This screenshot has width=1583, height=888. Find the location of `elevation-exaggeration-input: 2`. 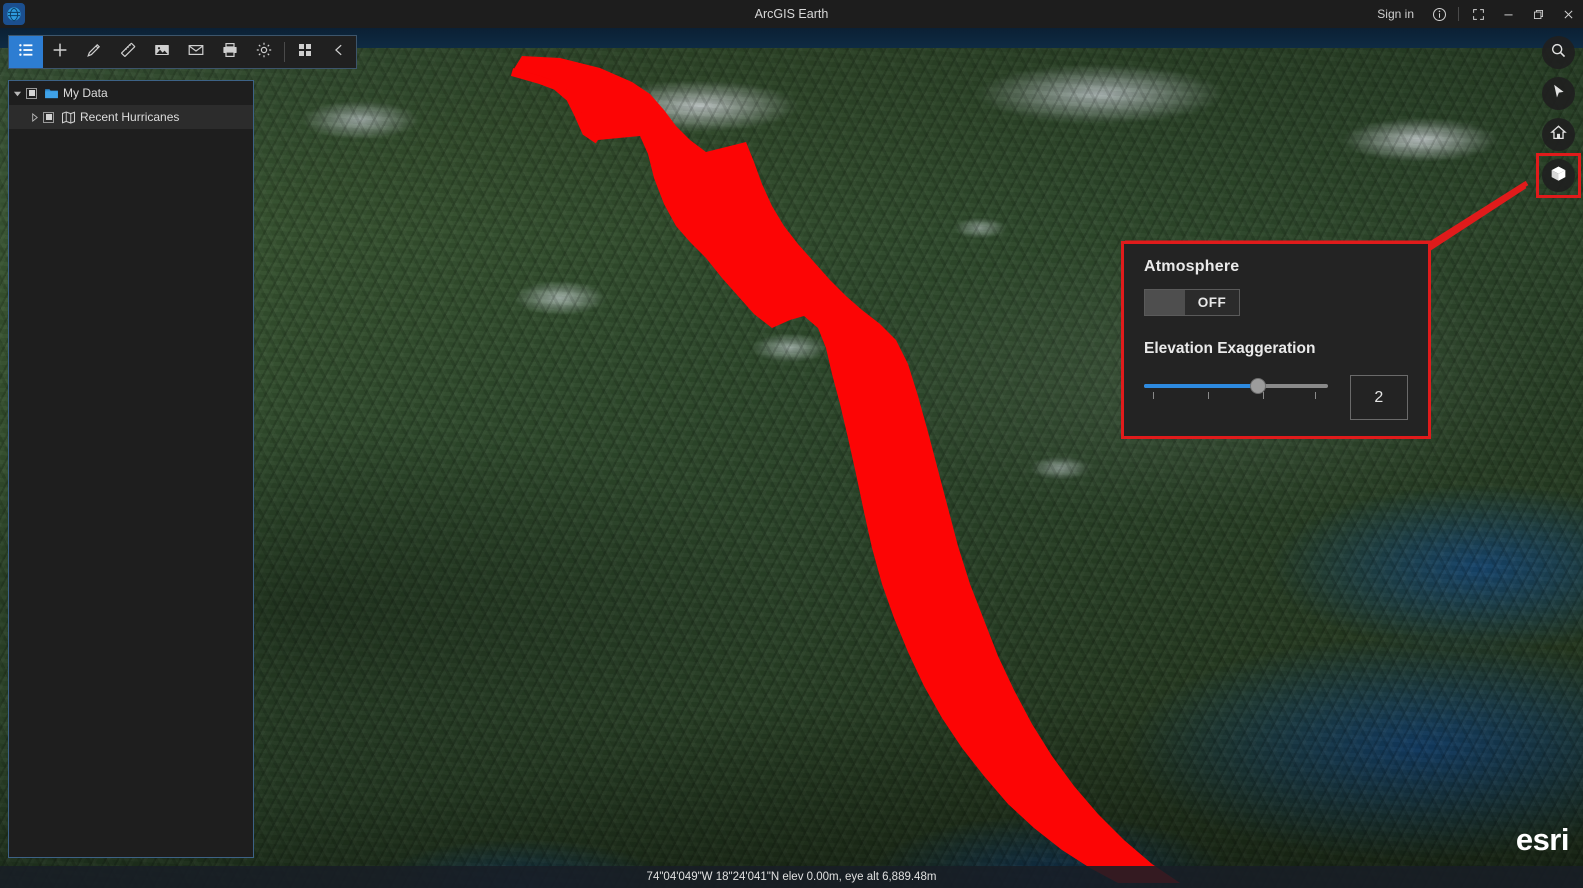

elevation-exaggeration-input: 2 is located at coordinates (1378, 397).